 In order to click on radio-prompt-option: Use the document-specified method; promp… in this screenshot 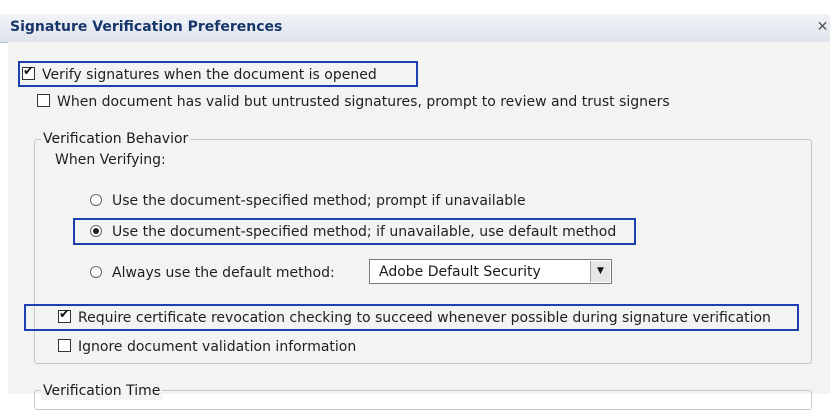, I will do `click(308, 201)`.